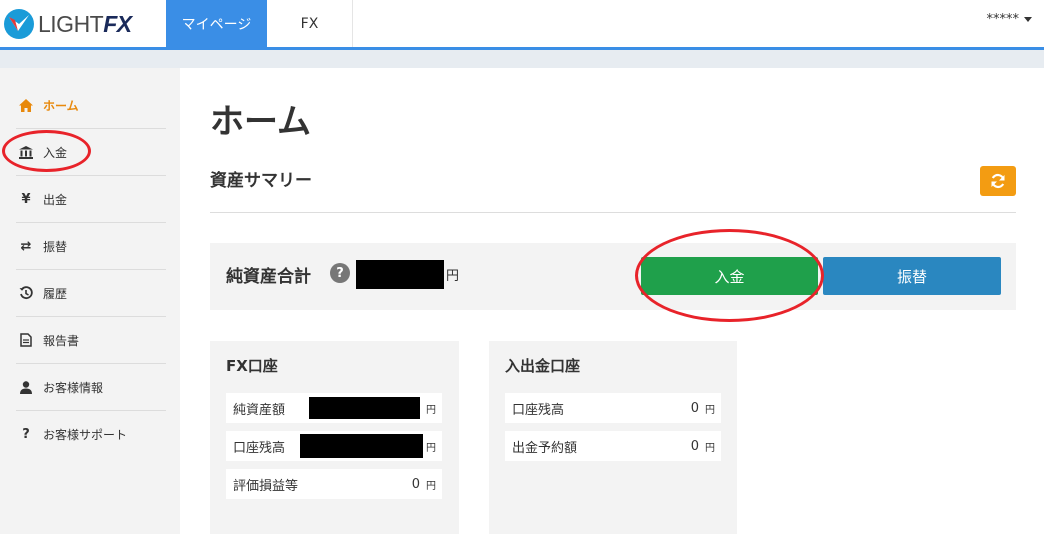 The width and height of the screenshot is (1044, 534). I want to click on fx-row-balance: 口座残高 円, so click(334, 446).